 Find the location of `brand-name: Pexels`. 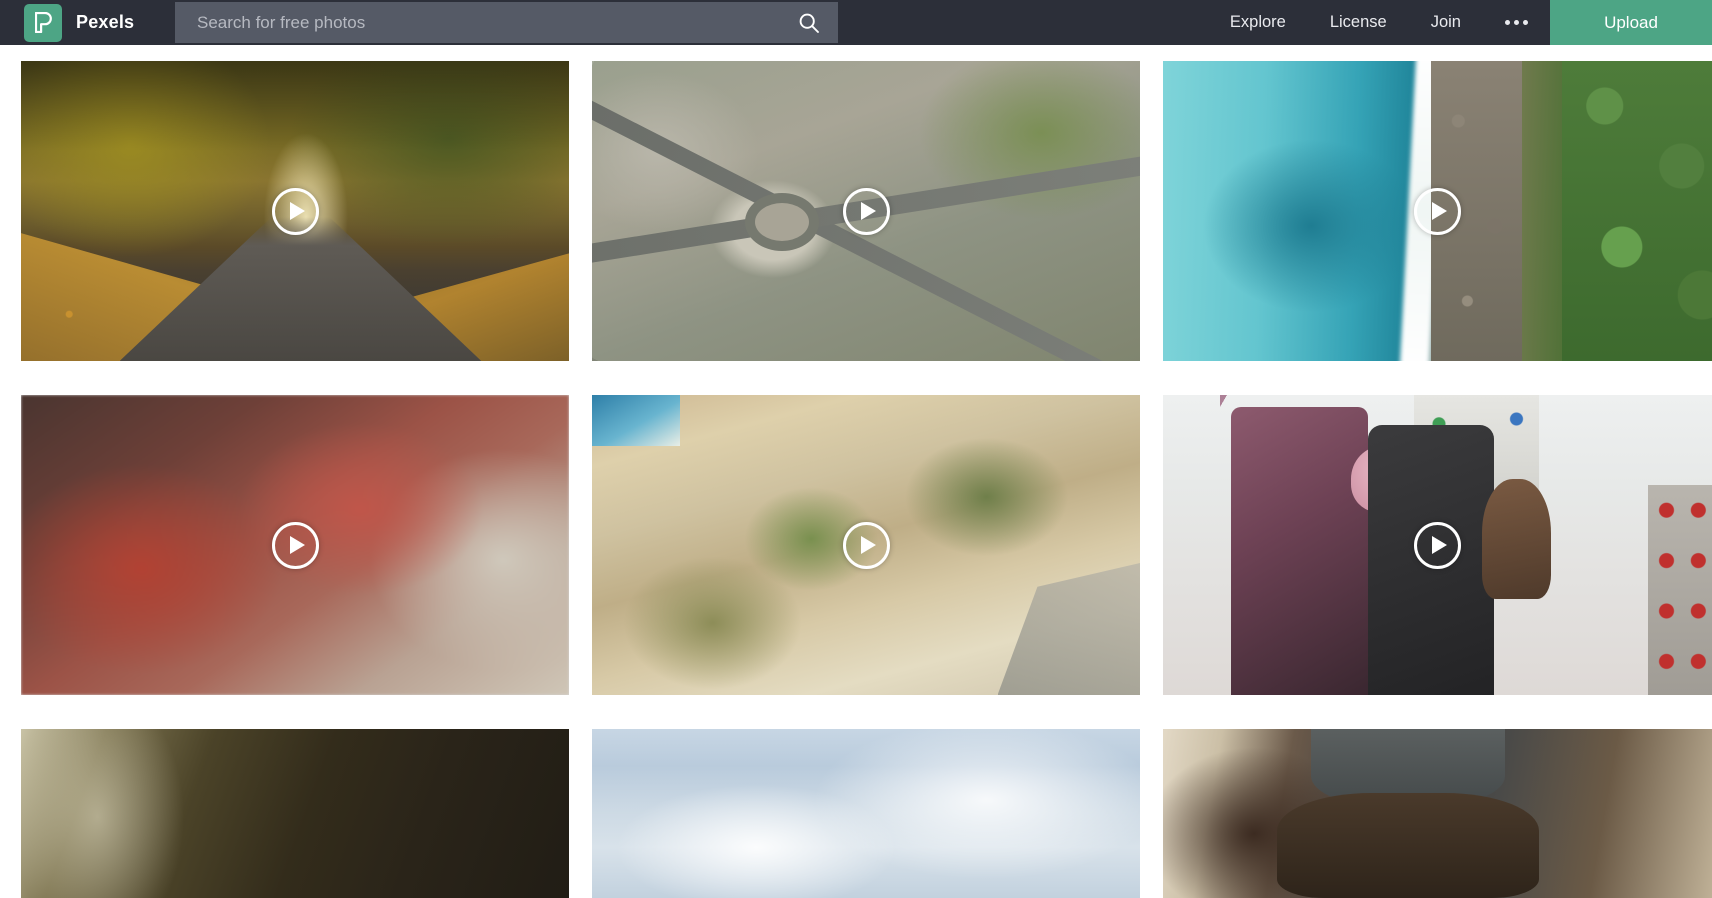

brand-name: Pexels is located at coordinates (105, 22).